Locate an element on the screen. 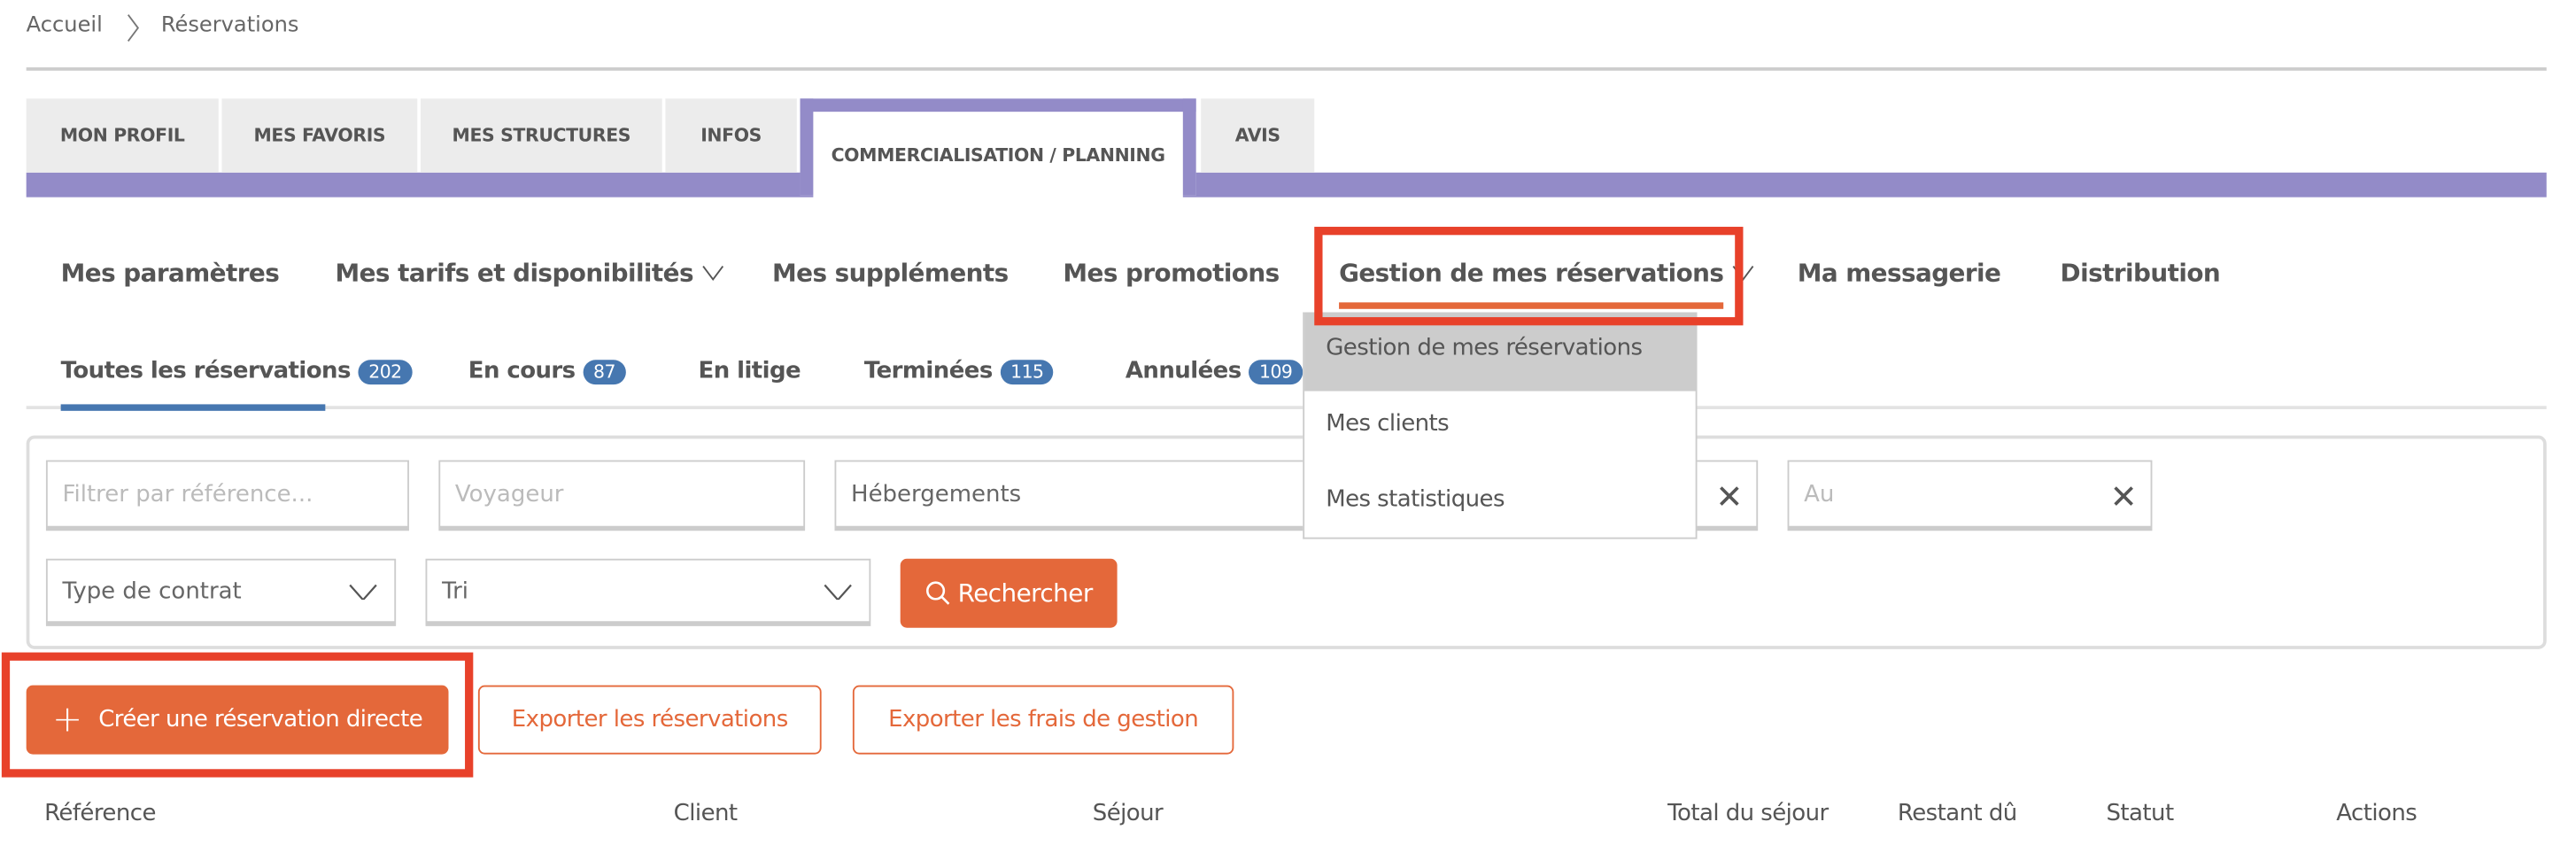 The image size is (2576, 853). column-statut: Statut is located at coordinates (2140, 813).